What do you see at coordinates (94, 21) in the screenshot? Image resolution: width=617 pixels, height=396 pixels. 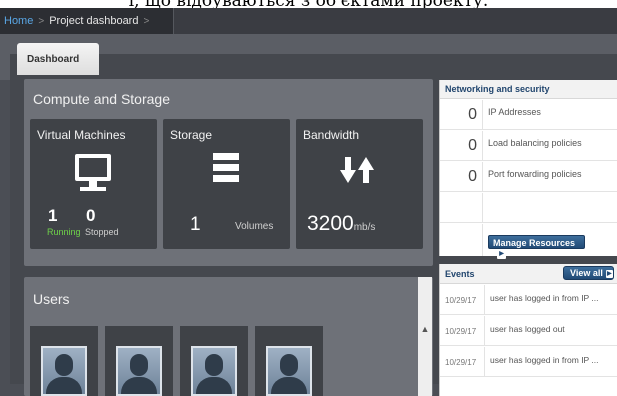 I see `breadcrumb-current: Project dashboard` at bounding box center [94, 21].